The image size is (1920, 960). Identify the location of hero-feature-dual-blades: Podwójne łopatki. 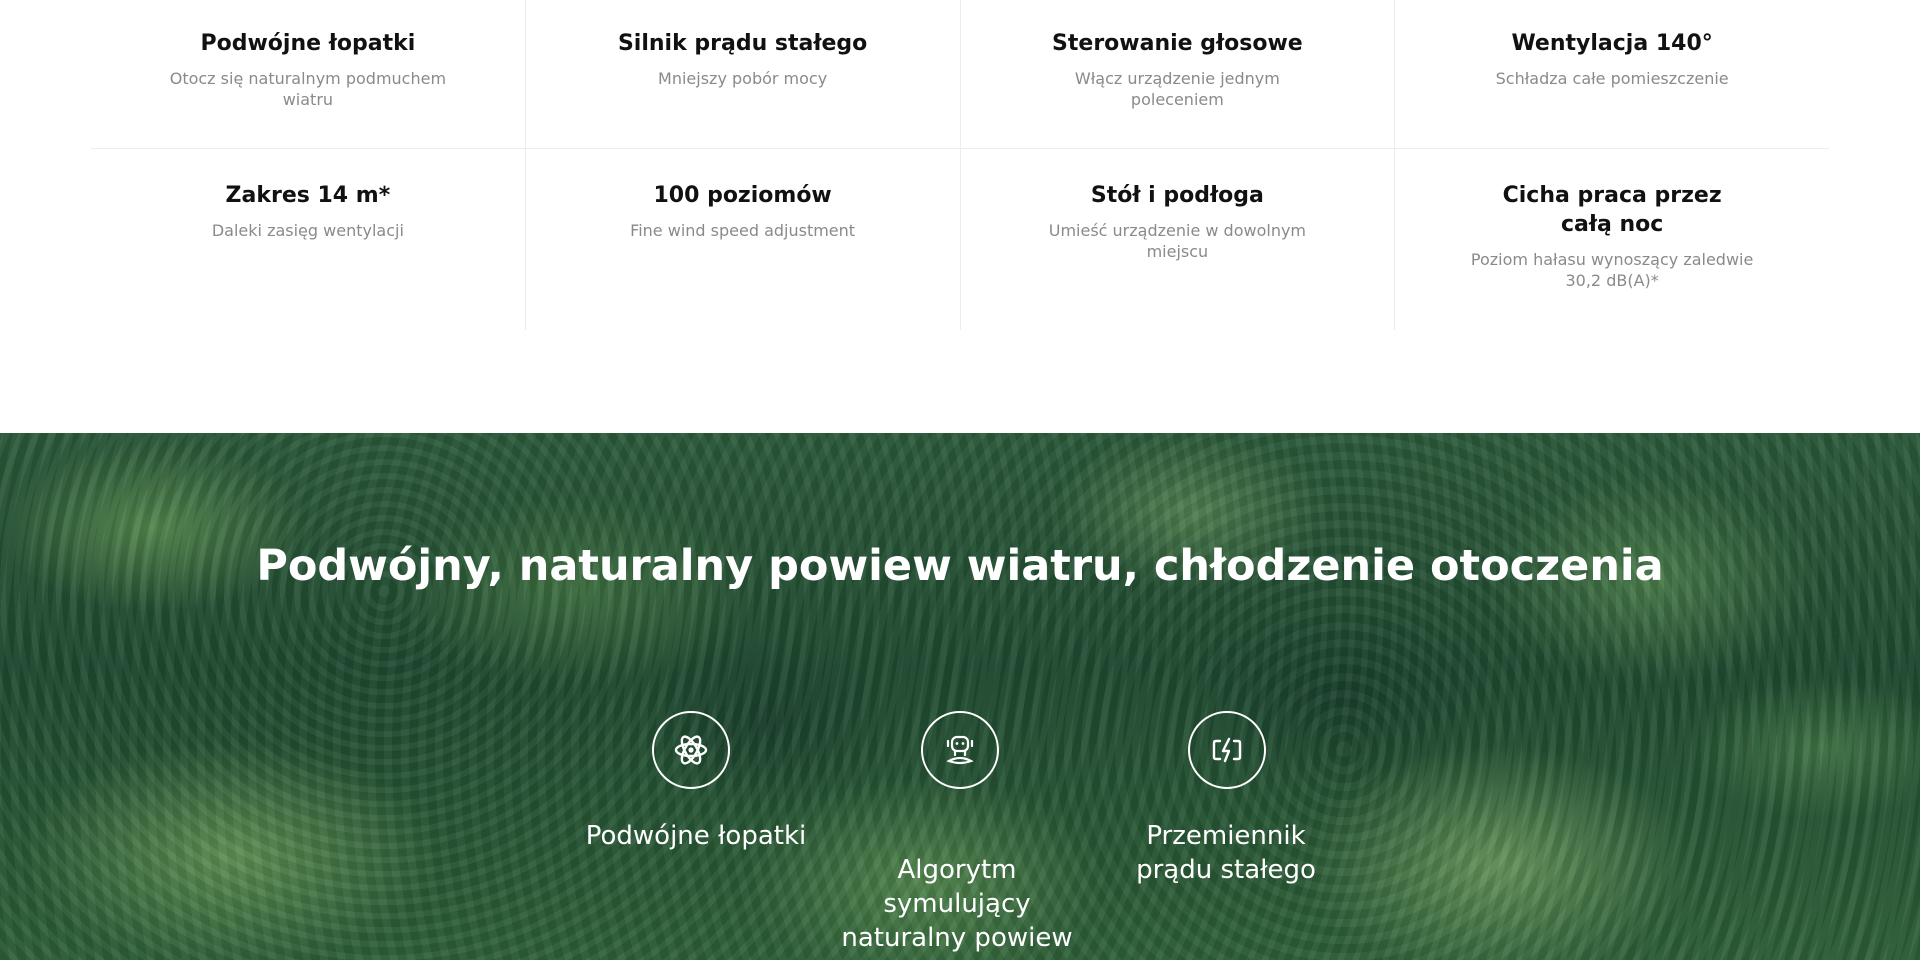
(696, 782).